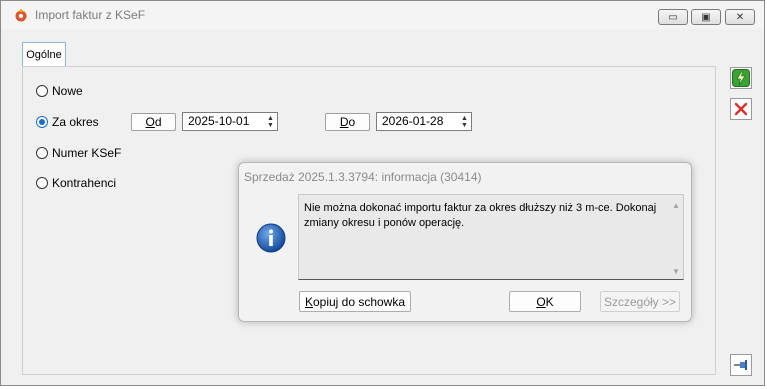 The height and width of the screenshot is (389, 767). I want to click on run-import-button, so click(741, 78).